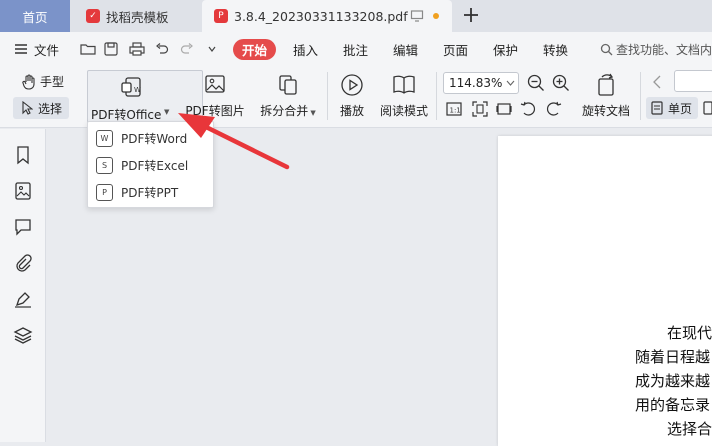  What do you see at coordinates (131, 87) in the screenshot?
I see `pdf-to-office-icon: W` at bounding box center [131, 87].